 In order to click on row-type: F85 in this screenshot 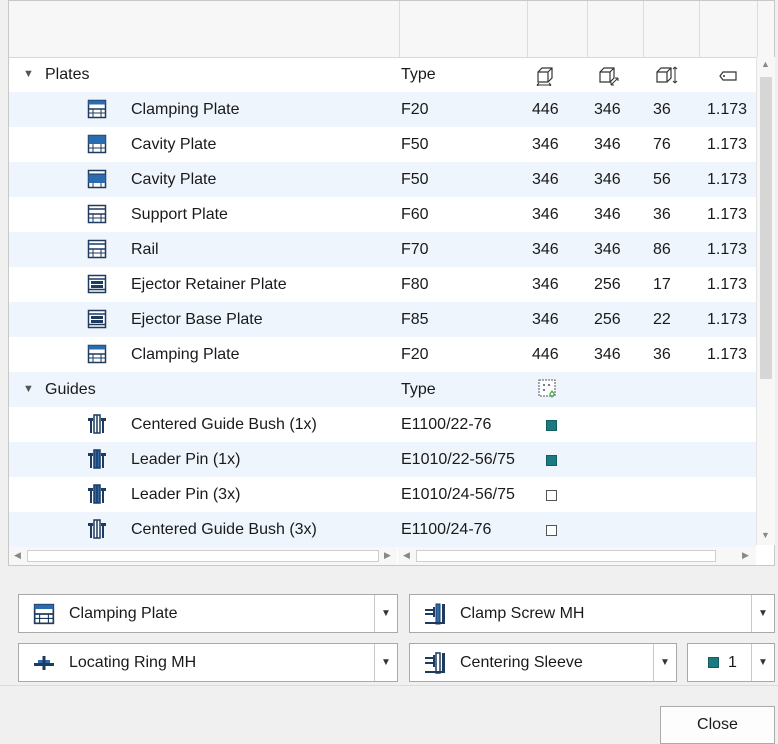, I will do `click(415, 319)`.